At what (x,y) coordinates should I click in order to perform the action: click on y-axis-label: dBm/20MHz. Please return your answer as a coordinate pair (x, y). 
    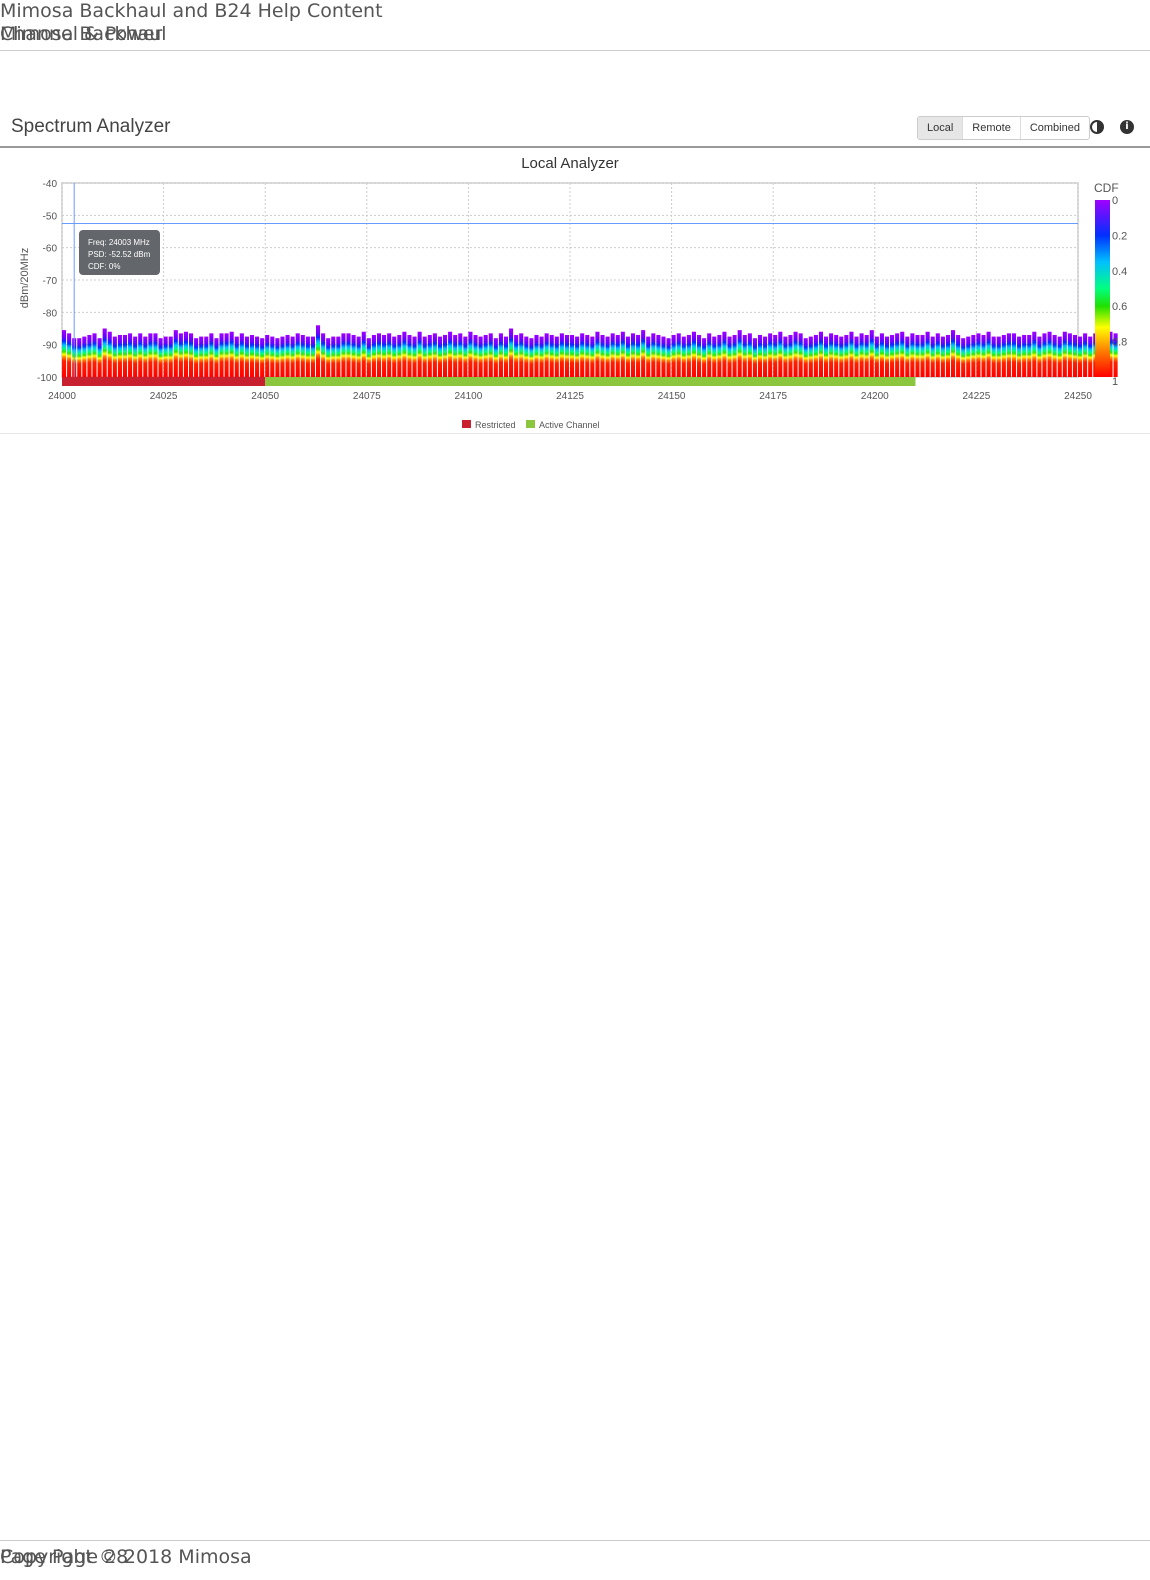
    Looking at the image, I should click on (25, 278).